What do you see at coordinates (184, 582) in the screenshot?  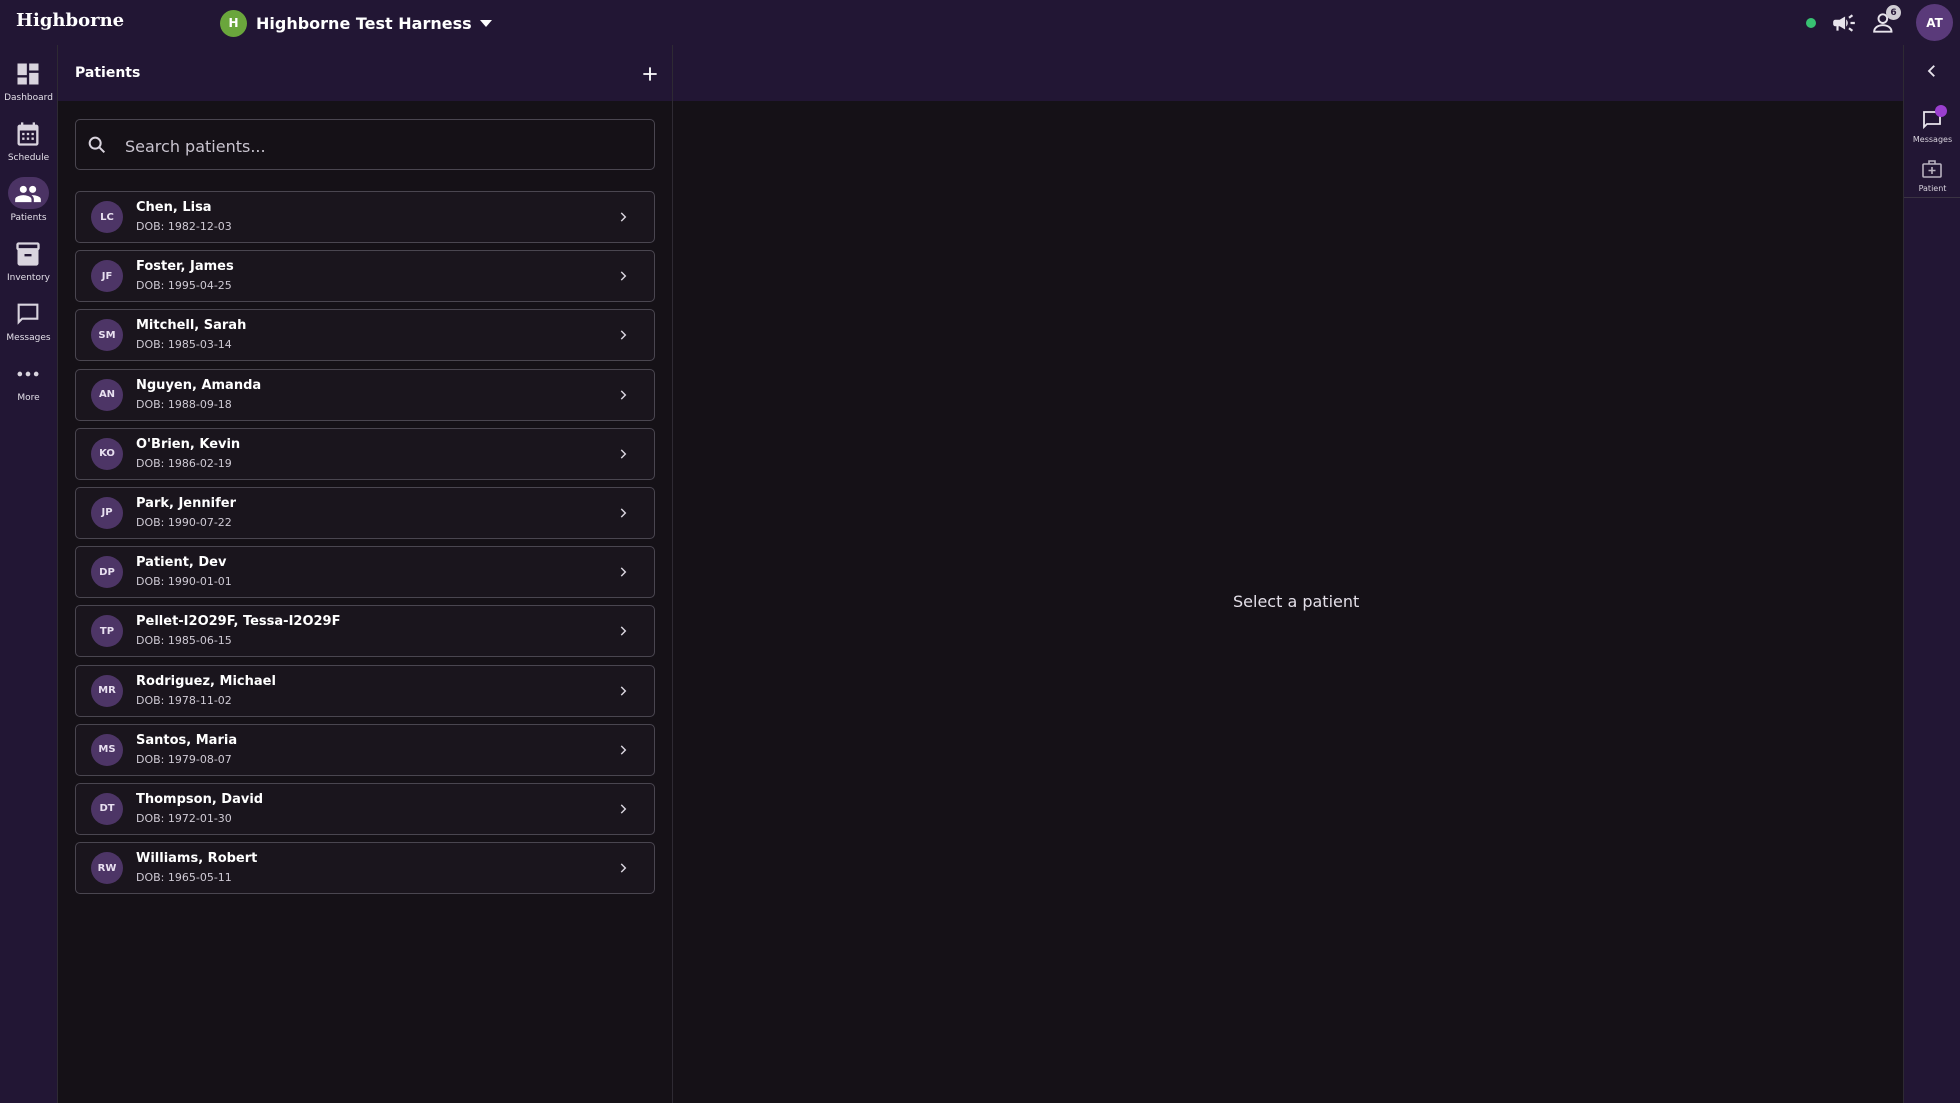 I see `patient-dob: DOB: 1990-01-01` at bounding box center [184, 582].